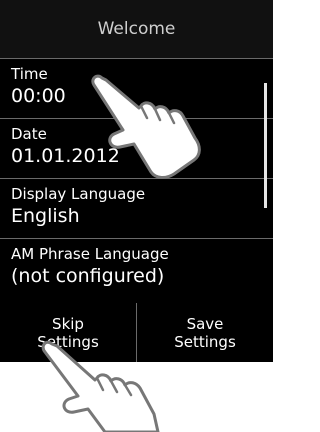 This screenshot has height=432, width=320. What do you see at coordinates (65, 156) in the screenshot?
I see `setting-value: 01.01.2012` at bounding box center [65, 156].